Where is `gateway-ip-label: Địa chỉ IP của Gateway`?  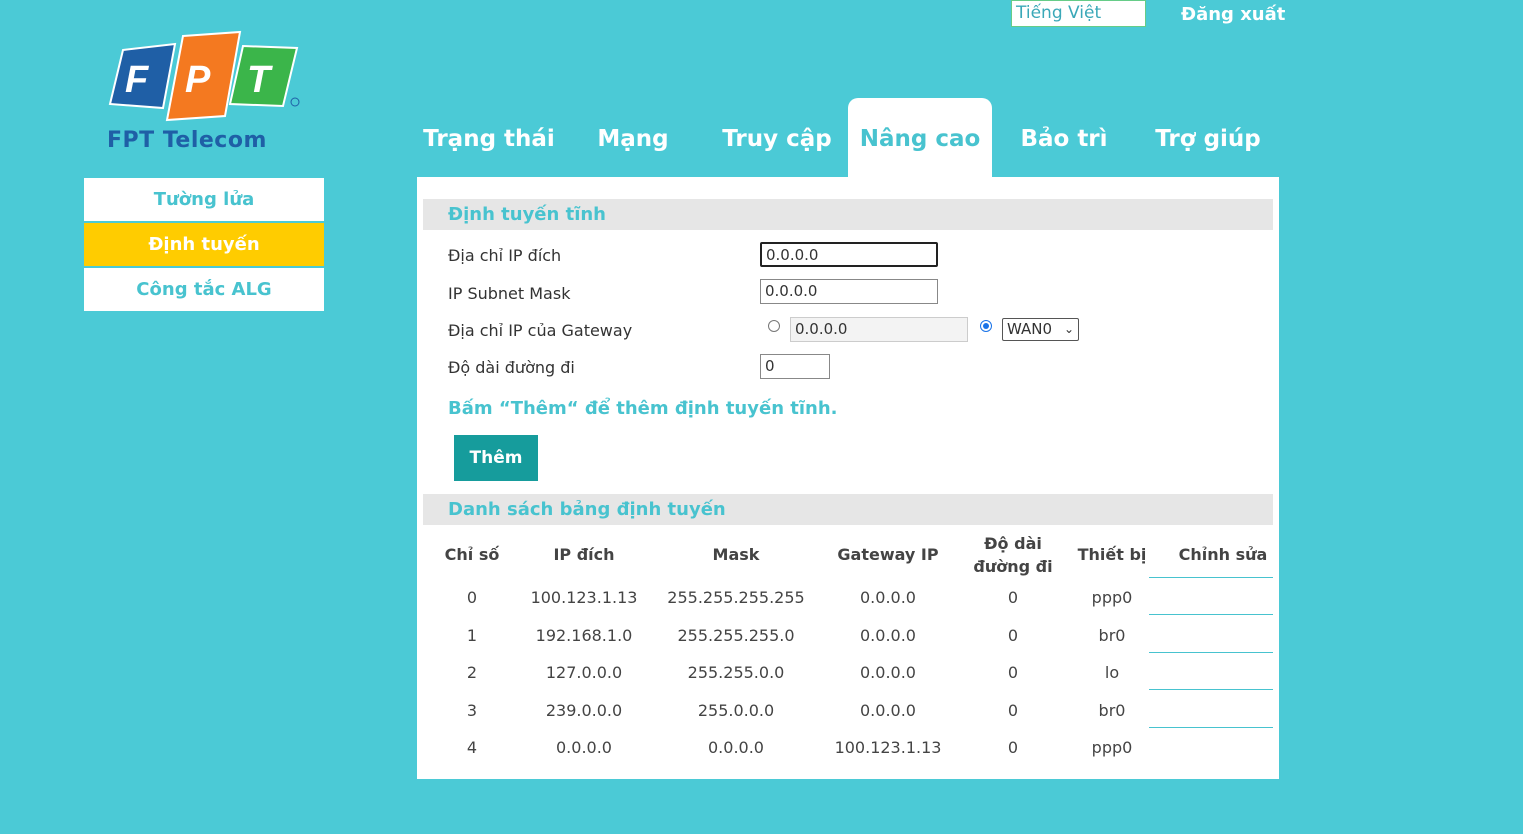 gateway-ip-label: Địa chỉ IP của Gateway is located at coordinates (540, 330).